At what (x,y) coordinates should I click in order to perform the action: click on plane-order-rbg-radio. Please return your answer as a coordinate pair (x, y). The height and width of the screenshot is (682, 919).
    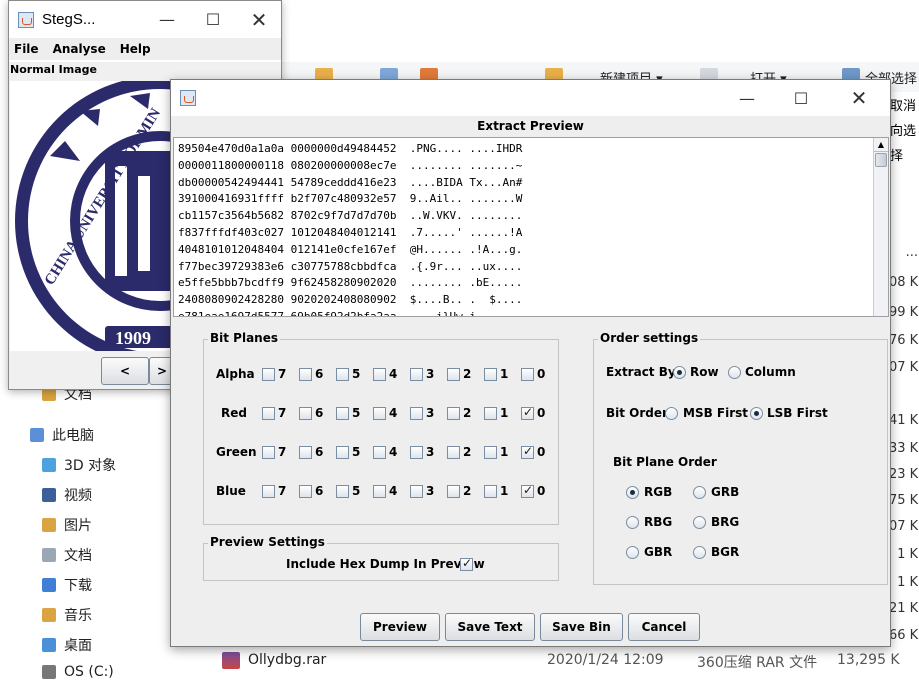
    Looking at the image, I should click on (632, 522).